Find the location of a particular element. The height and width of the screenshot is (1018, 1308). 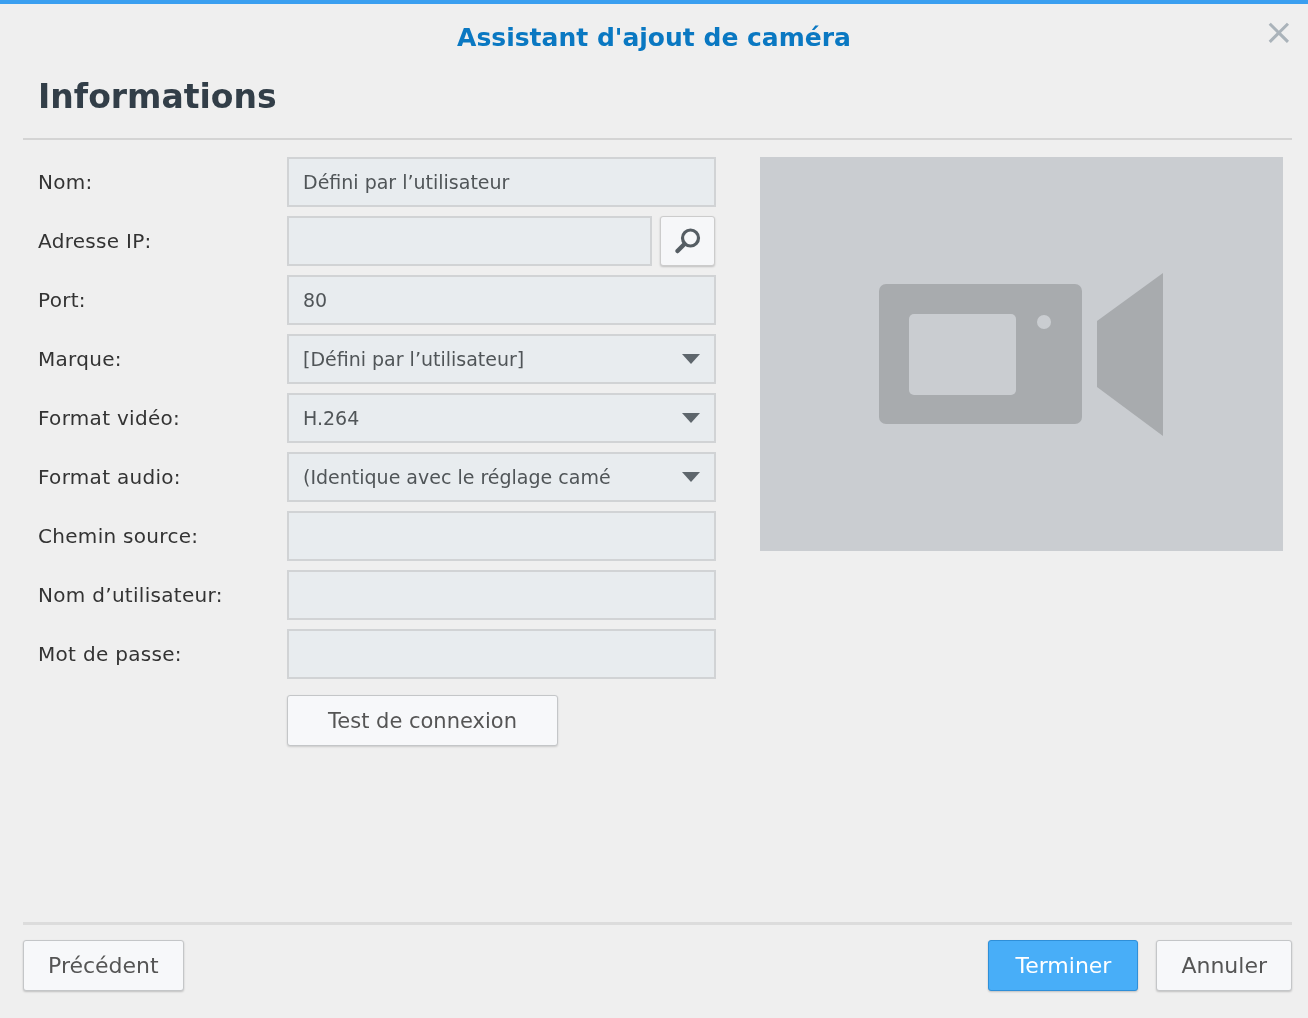

input-field: 80 is located at coordinates (501, 300).